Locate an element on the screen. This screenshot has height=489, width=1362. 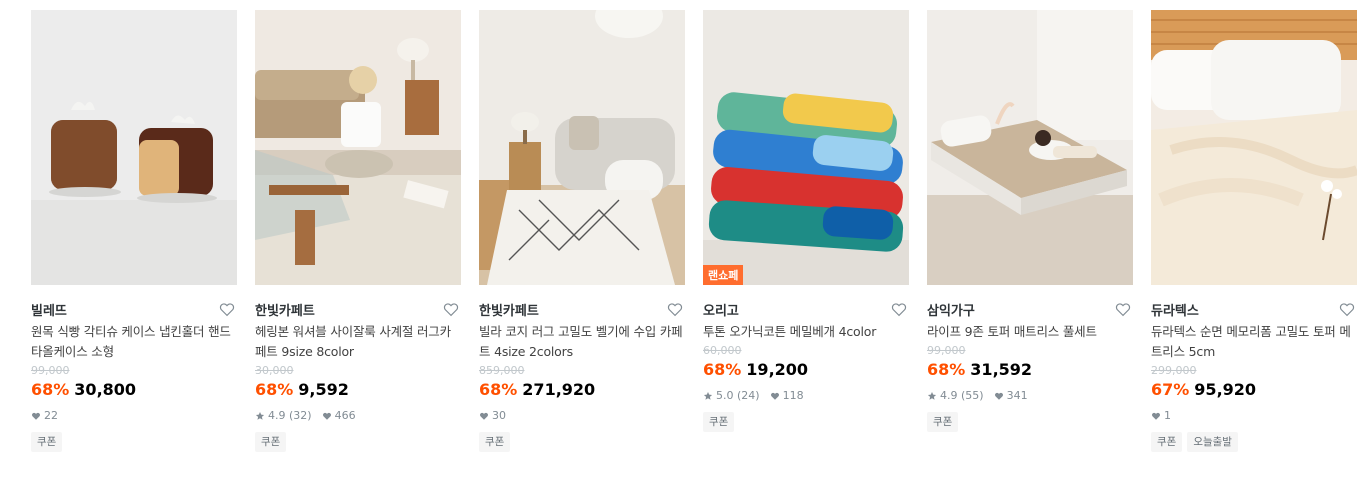
original-price: 30,000 is located at coordinates (274, 370).